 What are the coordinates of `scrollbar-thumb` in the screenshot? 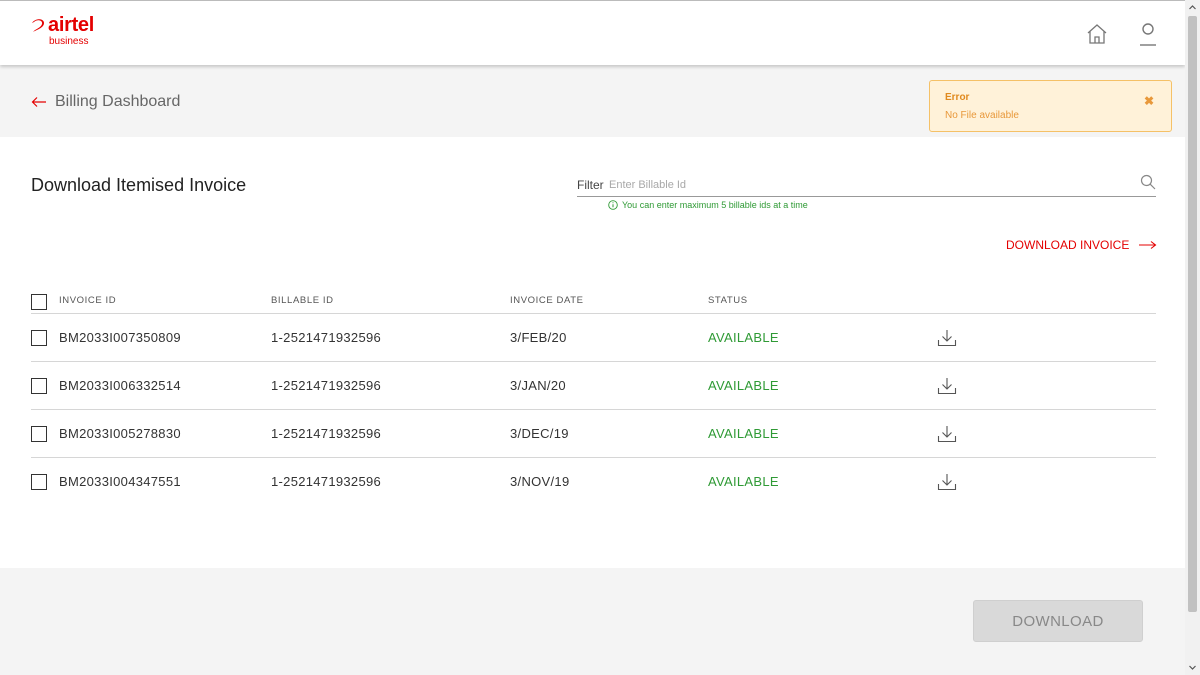 It's located at (1192, 314).